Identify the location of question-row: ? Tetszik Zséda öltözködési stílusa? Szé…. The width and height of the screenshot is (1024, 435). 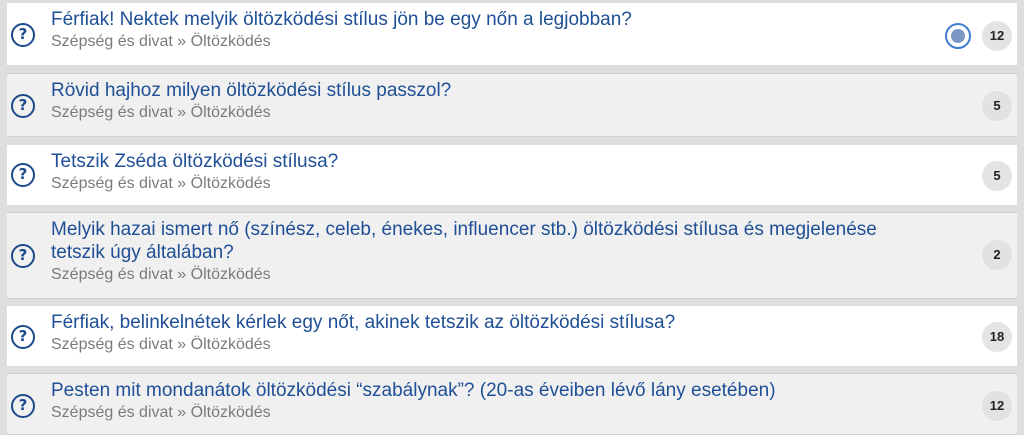
(512, 175).